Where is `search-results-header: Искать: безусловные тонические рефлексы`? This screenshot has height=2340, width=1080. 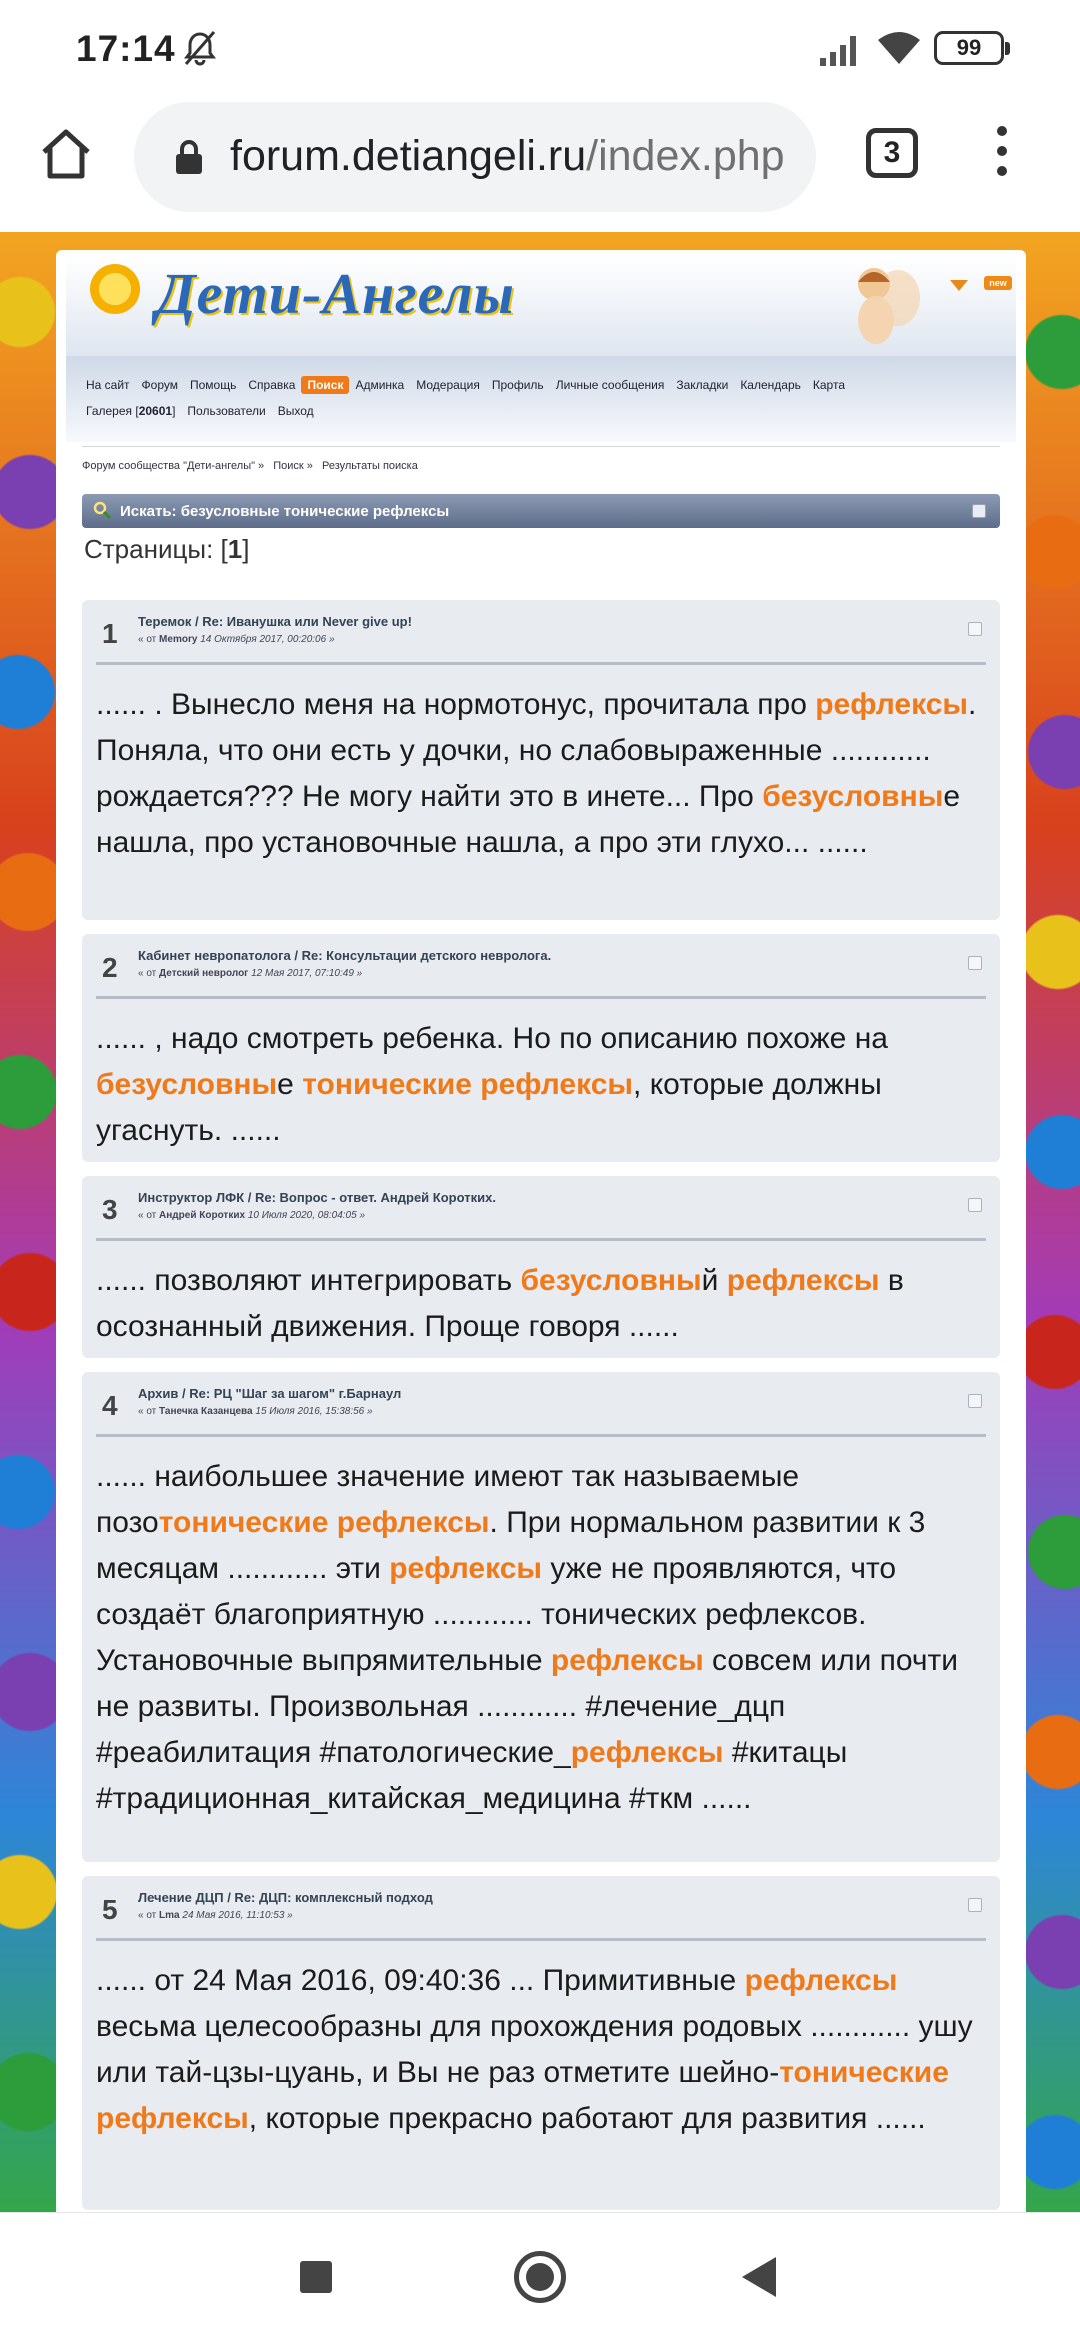
search-results-header: Искать: безусловные тонические рефлексы is located at coordinates (541, 511).